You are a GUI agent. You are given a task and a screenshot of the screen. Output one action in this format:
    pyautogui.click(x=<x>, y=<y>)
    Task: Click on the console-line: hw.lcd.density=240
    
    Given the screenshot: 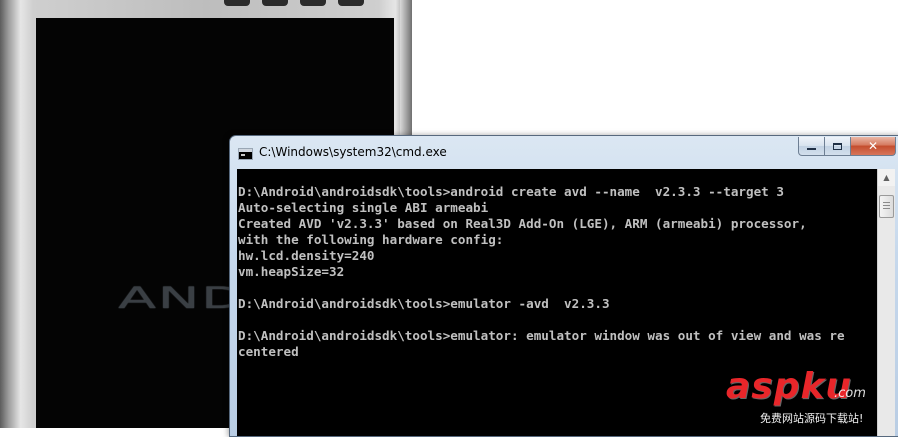 What is the action you would take?
    pyautogui.click(x=306, y=255)
    